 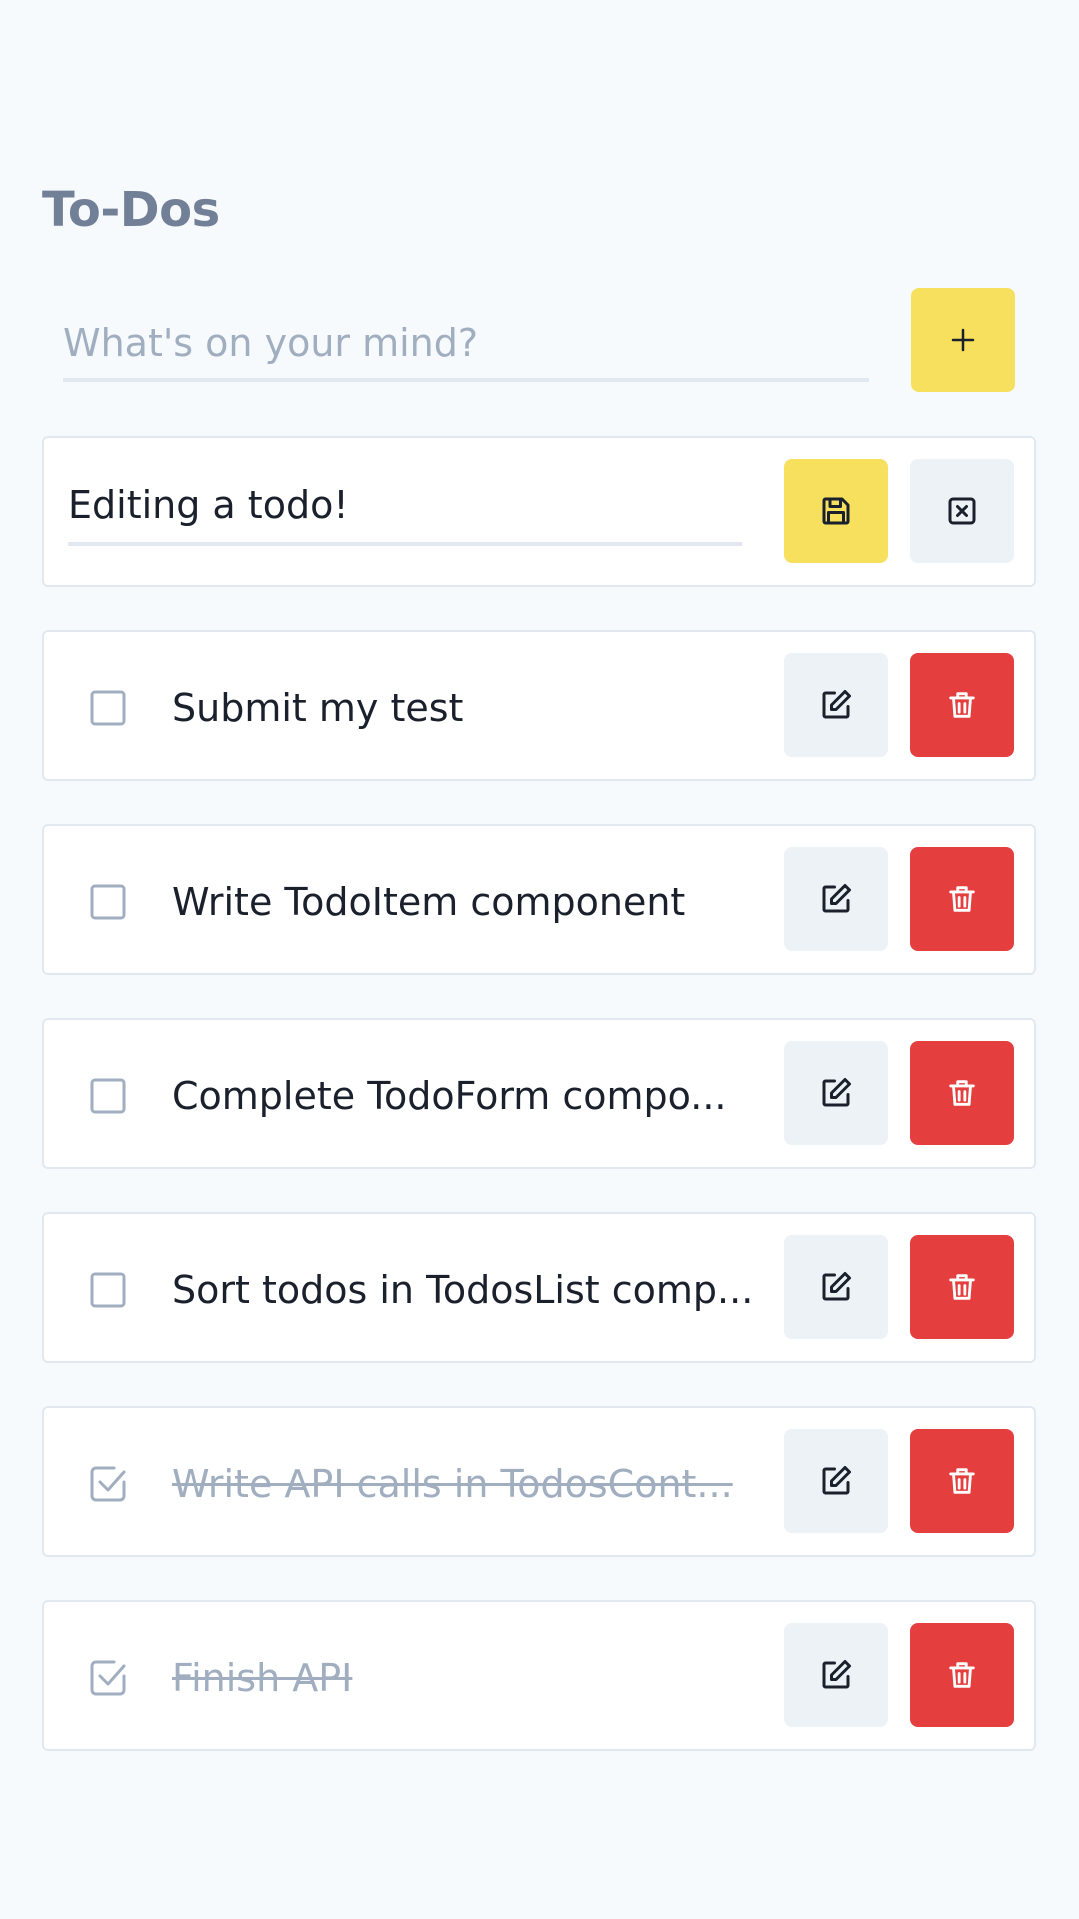 I want to click on floppy-disk-icon, so click(x=836, y=511).